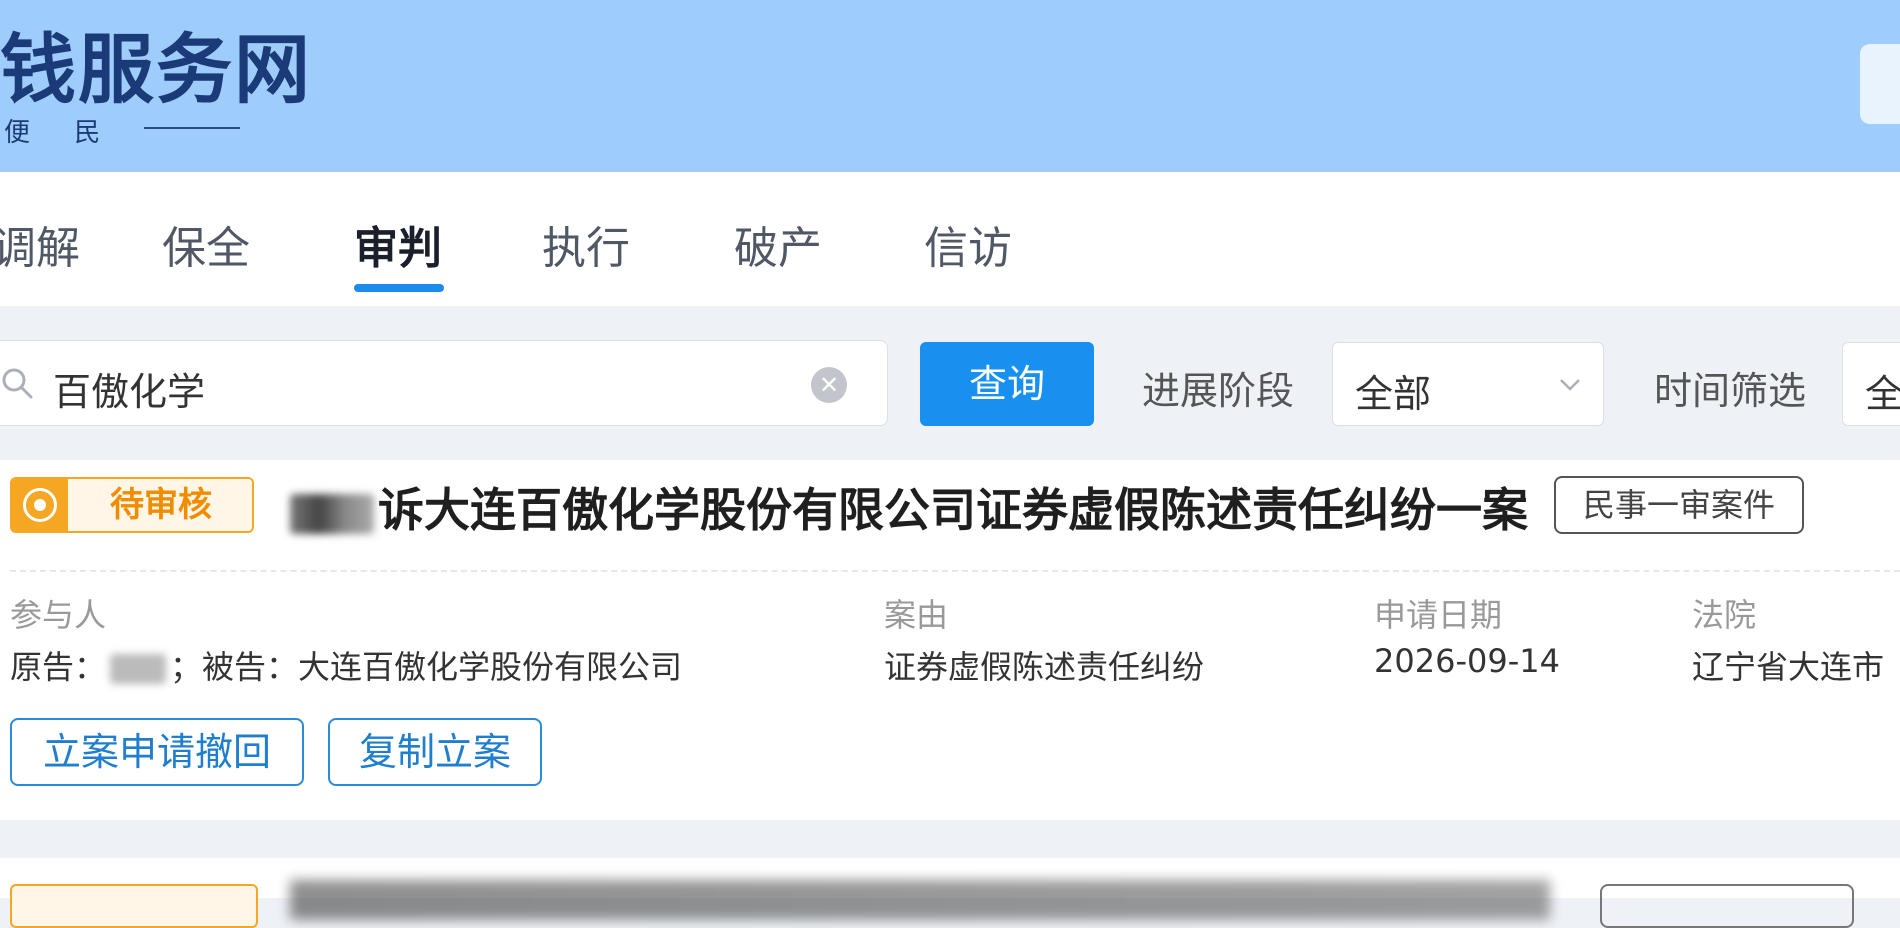  I want to click on tab-petition: 信访, so click(968, 244).